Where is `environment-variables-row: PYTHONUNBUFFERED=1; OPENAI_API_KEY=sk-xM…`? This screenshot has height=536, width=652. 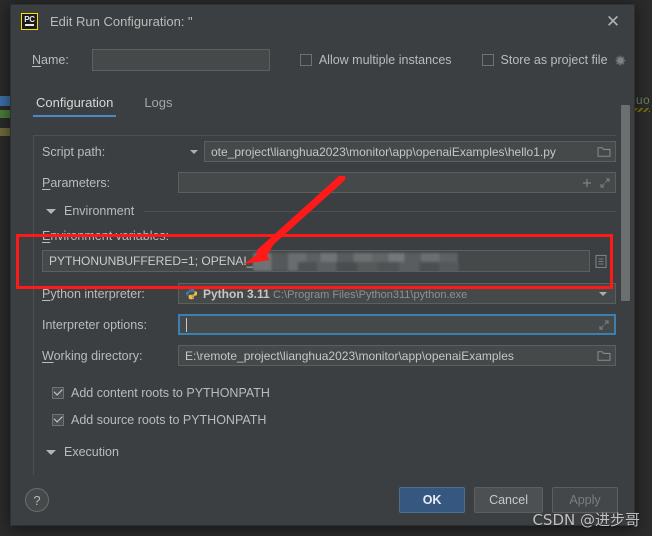 environment-variables-row: PYTHONUNBUFFERED=1; OPENAI_API_KEY=sk-xM… is located at coordinates (325, 261).